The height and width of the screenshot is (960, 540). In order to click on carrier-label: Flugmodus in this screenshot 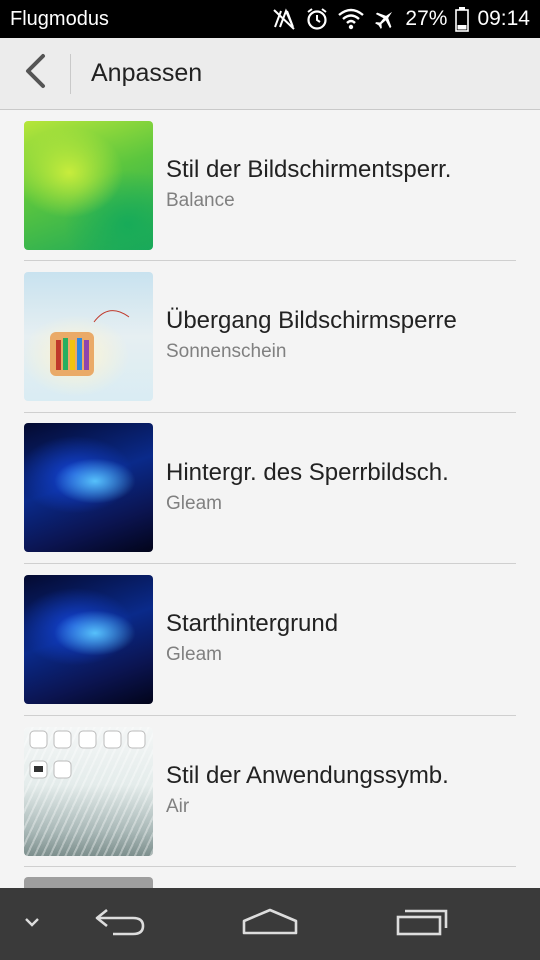, I will do `click(59, 18)`.